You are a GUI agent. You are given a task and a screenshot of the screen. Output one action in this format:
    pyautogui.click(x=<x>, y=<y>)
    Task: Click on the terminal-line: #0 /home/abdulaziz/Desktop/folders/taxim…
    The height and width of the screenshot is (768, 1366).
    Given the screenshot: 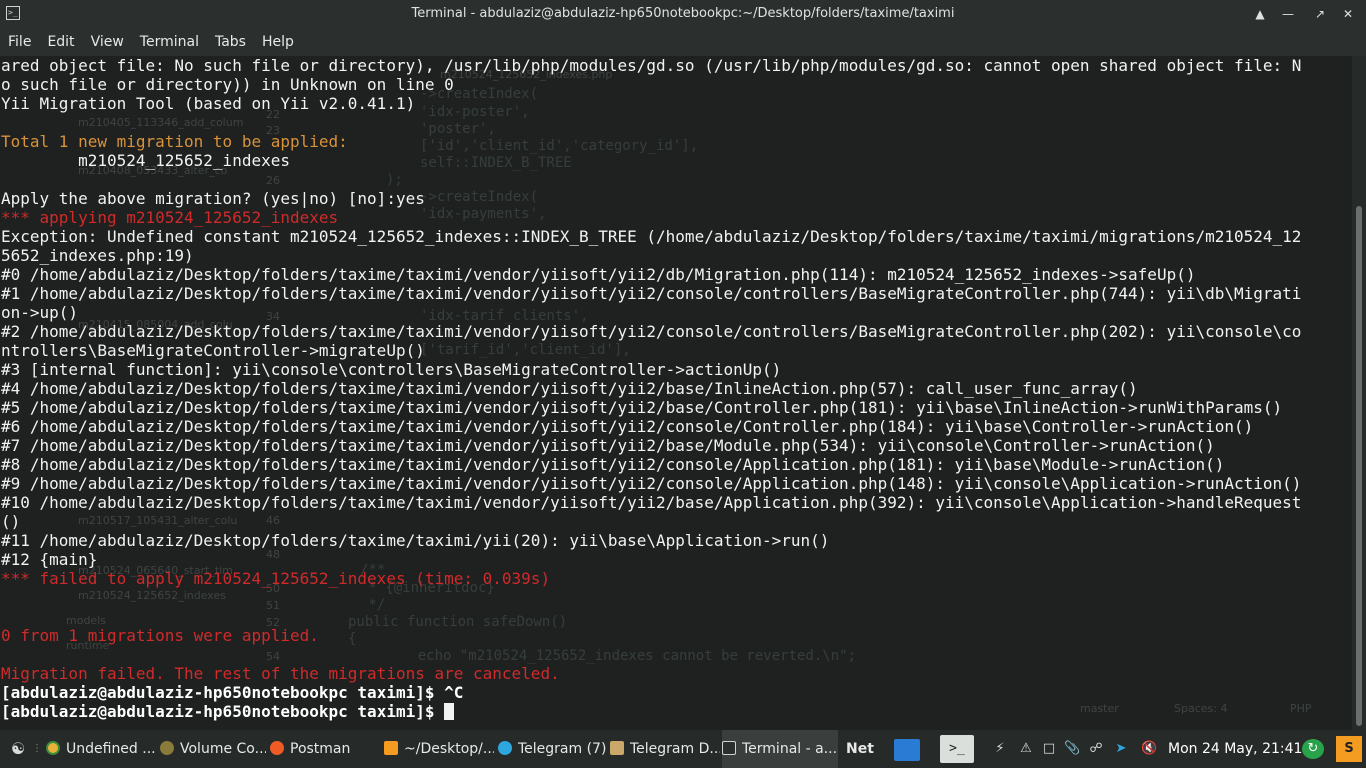 What is the action you would take?
    pyautogui.click(x=598, y=274)
    